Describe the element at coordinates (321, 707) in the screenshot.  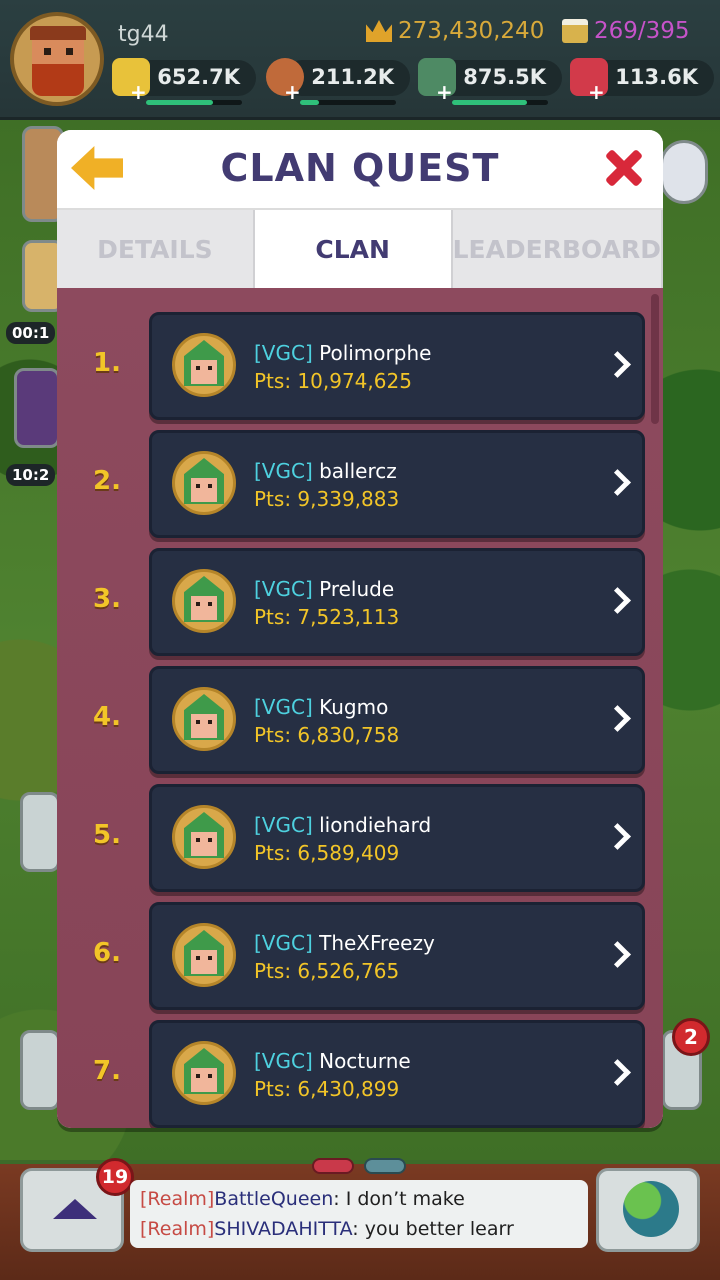
I see `member-name: [VGC] Kugmo` at that location.